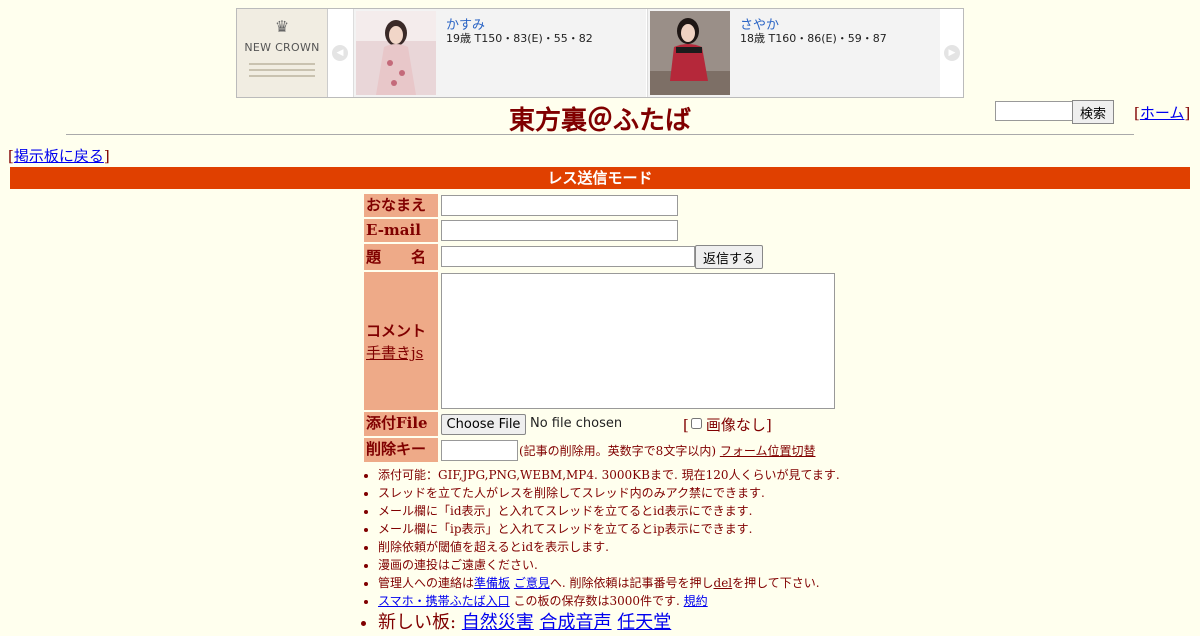 The height and width of the screenshot is (636, 1200). Describe the element at coordinates (394, 352) in the screenshot. I see `handwrite-js-link: 手書きjs` at that location.